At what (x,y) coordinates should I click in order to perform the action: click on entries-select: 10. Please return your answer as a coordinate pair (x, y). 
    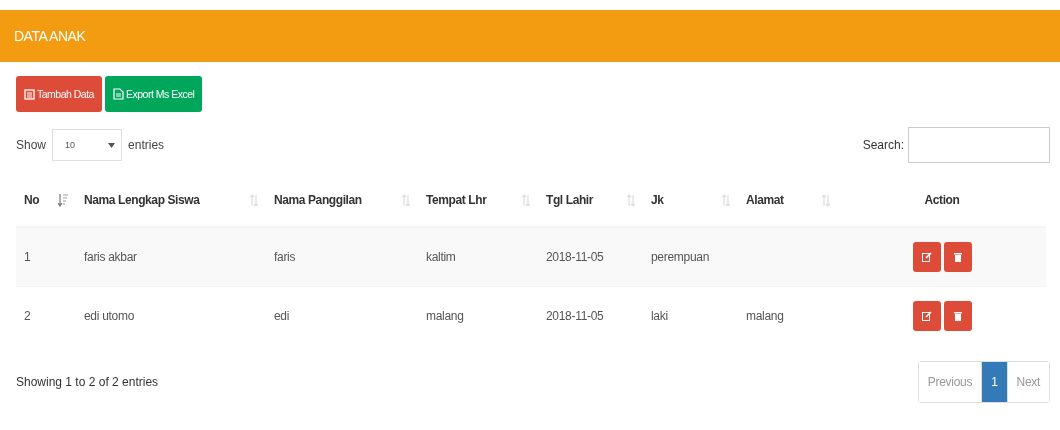
    Looking at the image, I should click on (87, 145).